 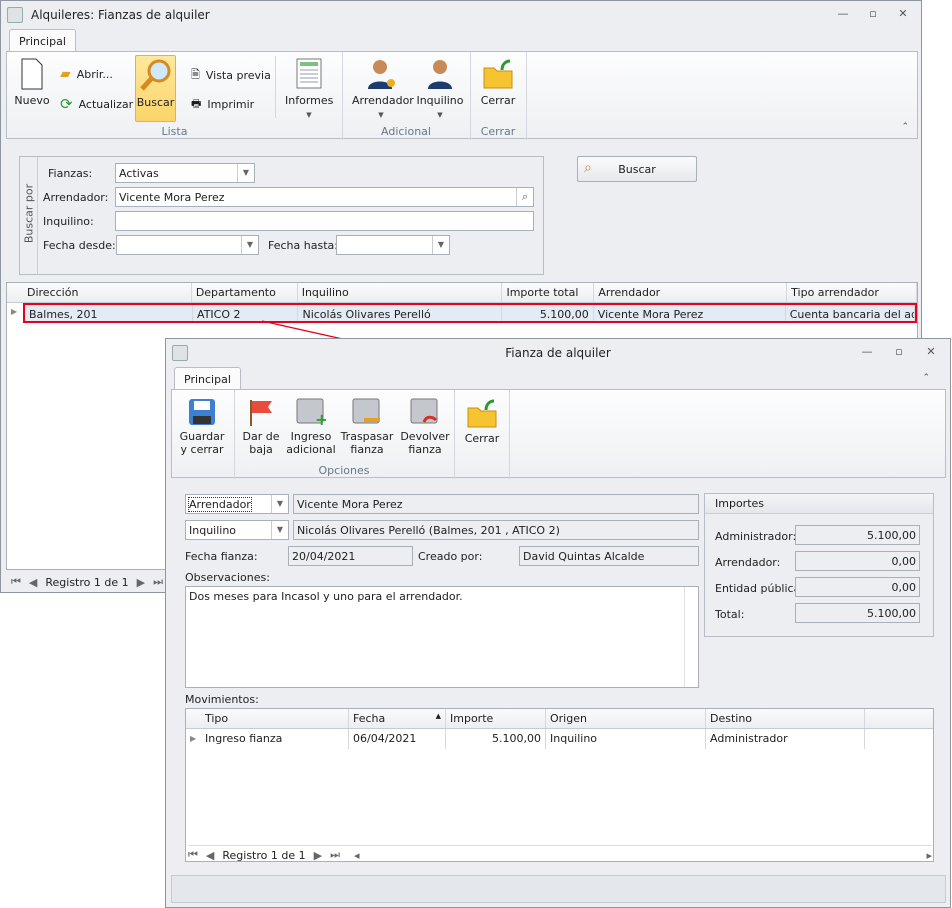 I want to click on administrador-field: 5.100,00, so click(x=857, y=535).